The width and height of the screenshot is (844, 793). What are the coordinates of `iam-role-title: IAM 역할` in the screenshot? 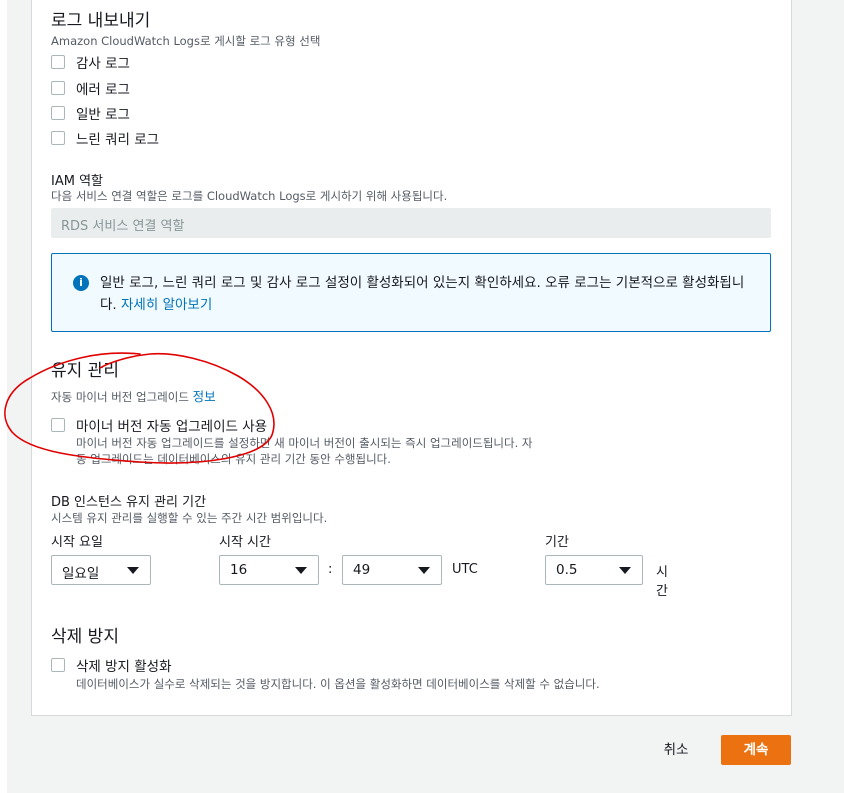 It's located at (77, 181).